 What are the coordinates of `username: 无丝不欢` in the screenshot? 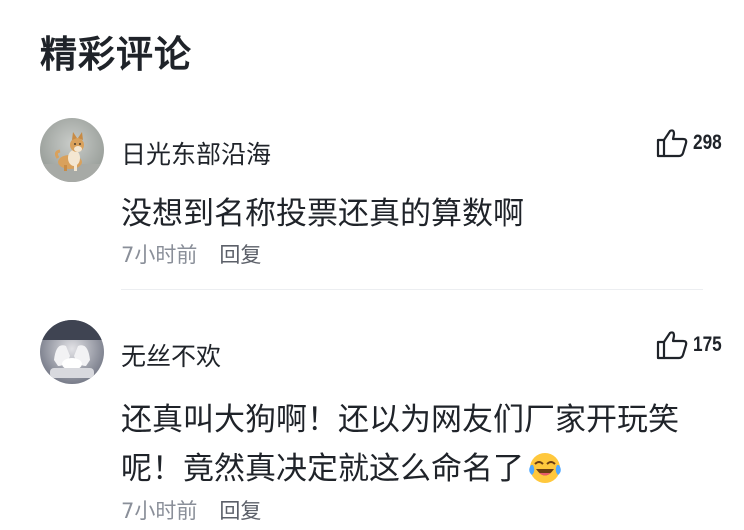 It's located at (171, 355).